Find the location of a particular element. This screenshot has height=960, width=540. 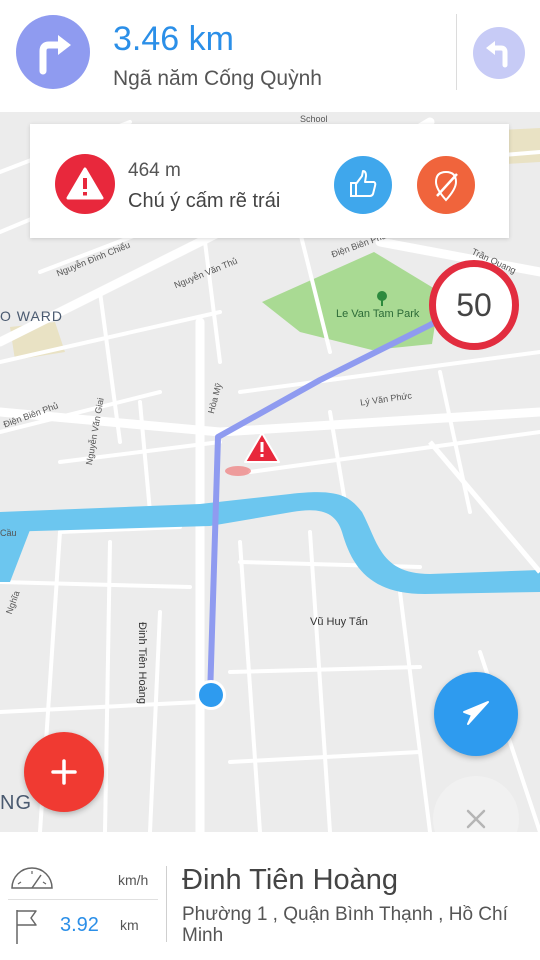

turn-left-icon is located at coordinates (497, 54).